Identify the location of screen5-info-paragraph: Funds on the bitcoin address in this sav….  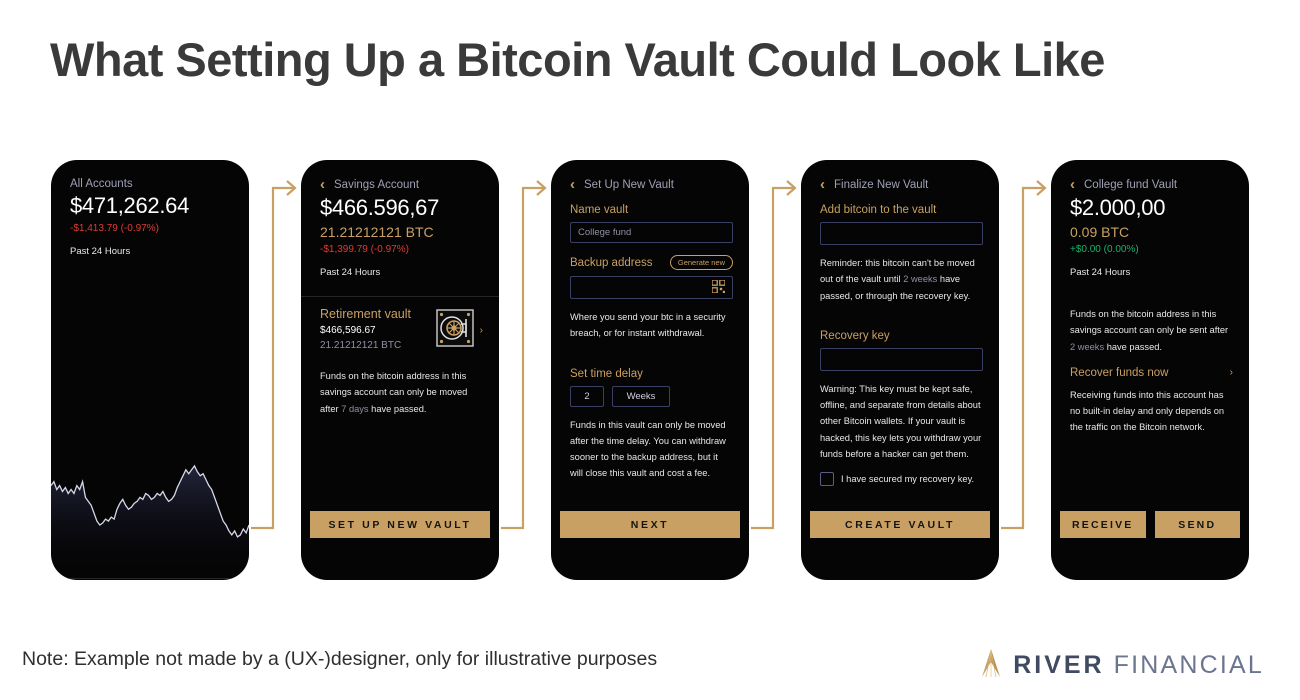
(1150, 325).